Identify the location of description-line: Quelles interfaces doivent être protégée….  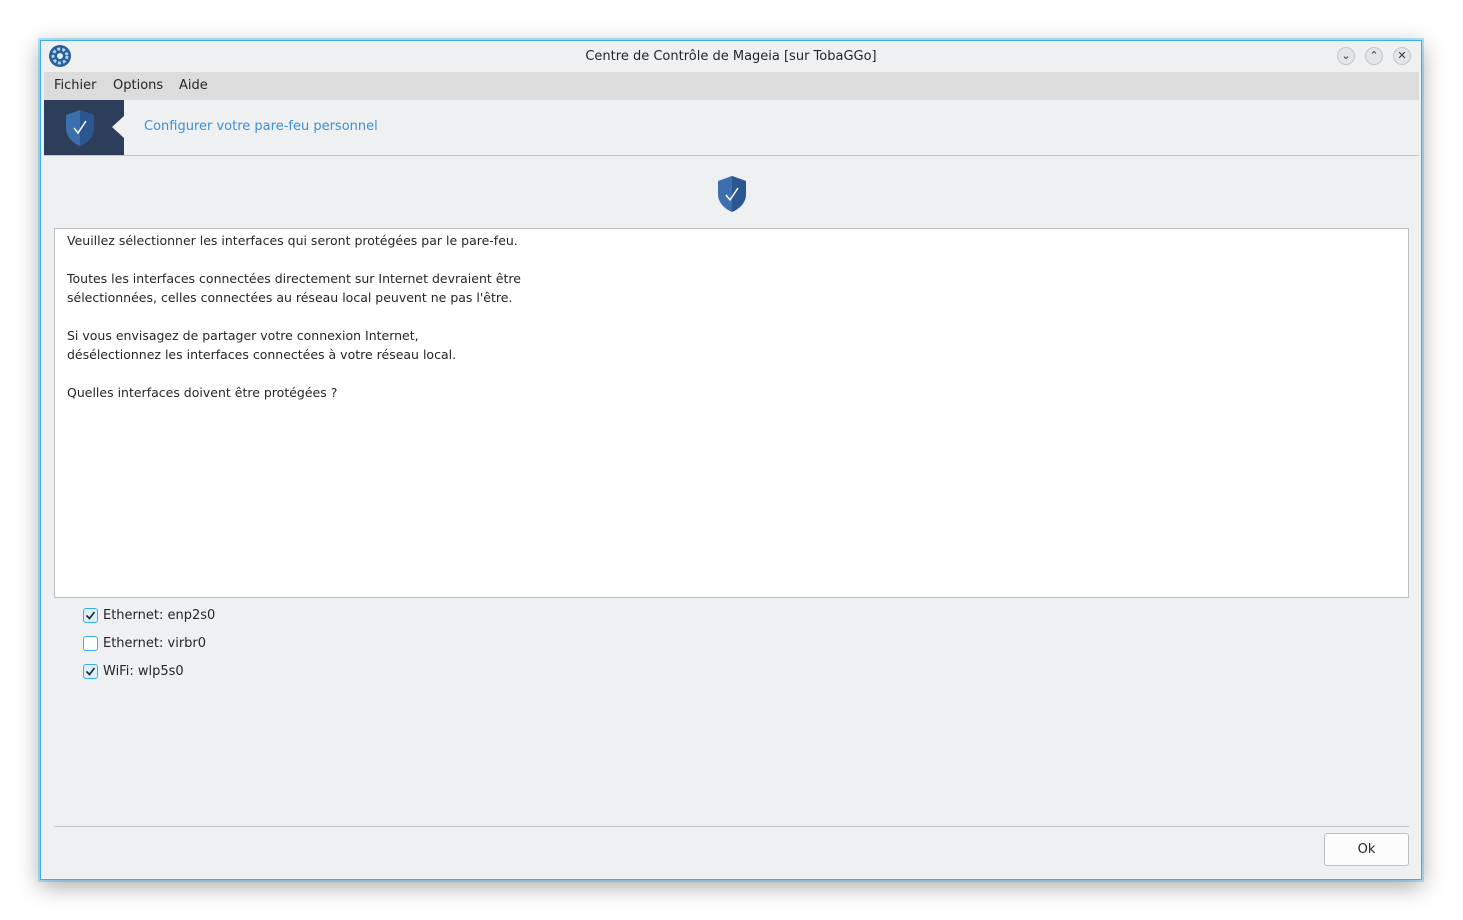
(202, 392).